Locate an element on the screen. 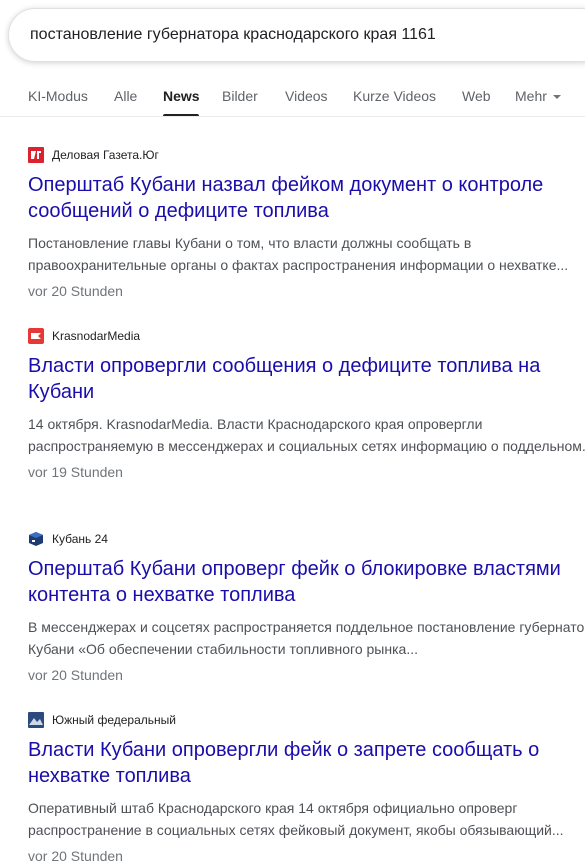 The height and width of the screenshot is (868, 585). tab-mehr: Mehr is located at coordinates (538, 96).